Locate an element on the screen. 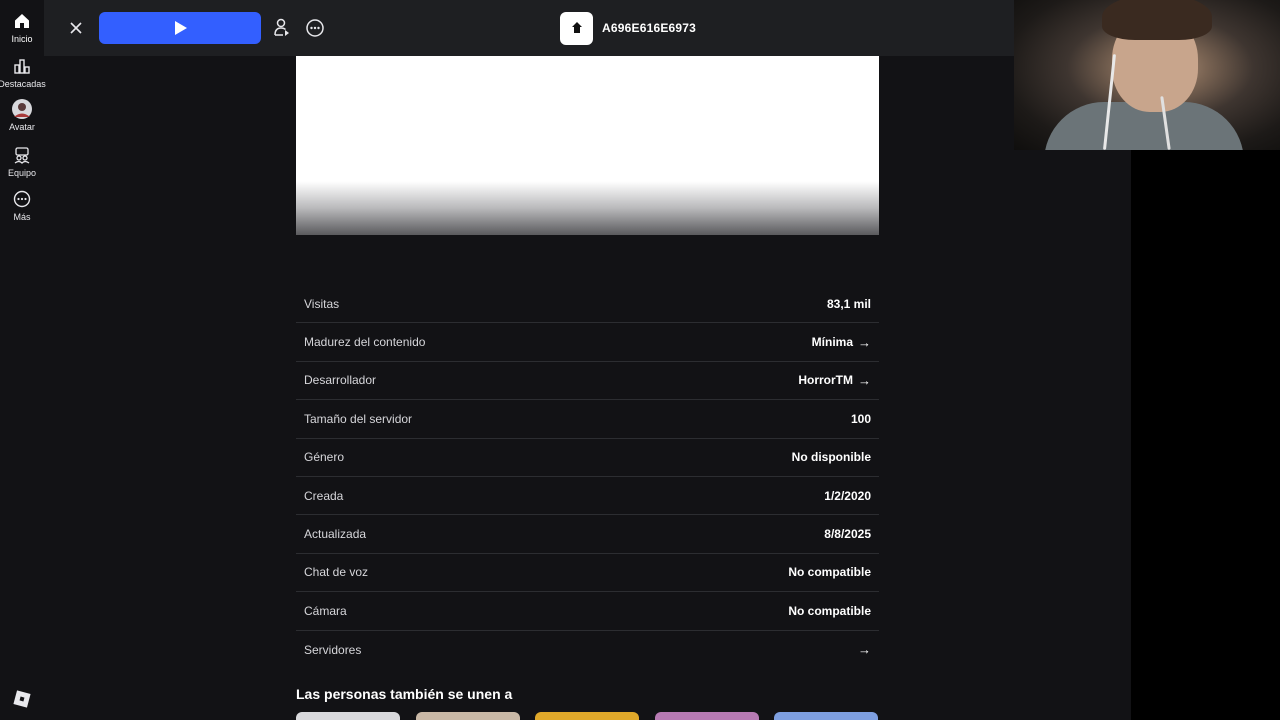 This screenshot has height=720, width=1280. details-row-label: Género is located at coordinates (324, 457).